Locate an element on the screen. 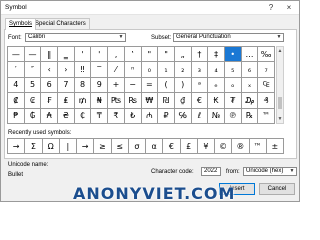 This screenshot has height=240, width=320. recent-symbol-cell: Ω is located at coordinates (51, 146).